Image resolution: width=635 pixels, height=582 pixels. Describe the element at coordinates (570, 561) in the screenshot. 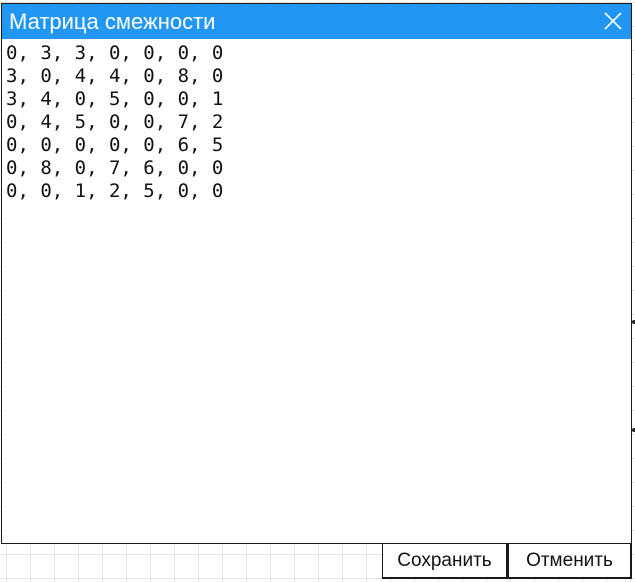

I see `cancel-button: Отменить` at that location.